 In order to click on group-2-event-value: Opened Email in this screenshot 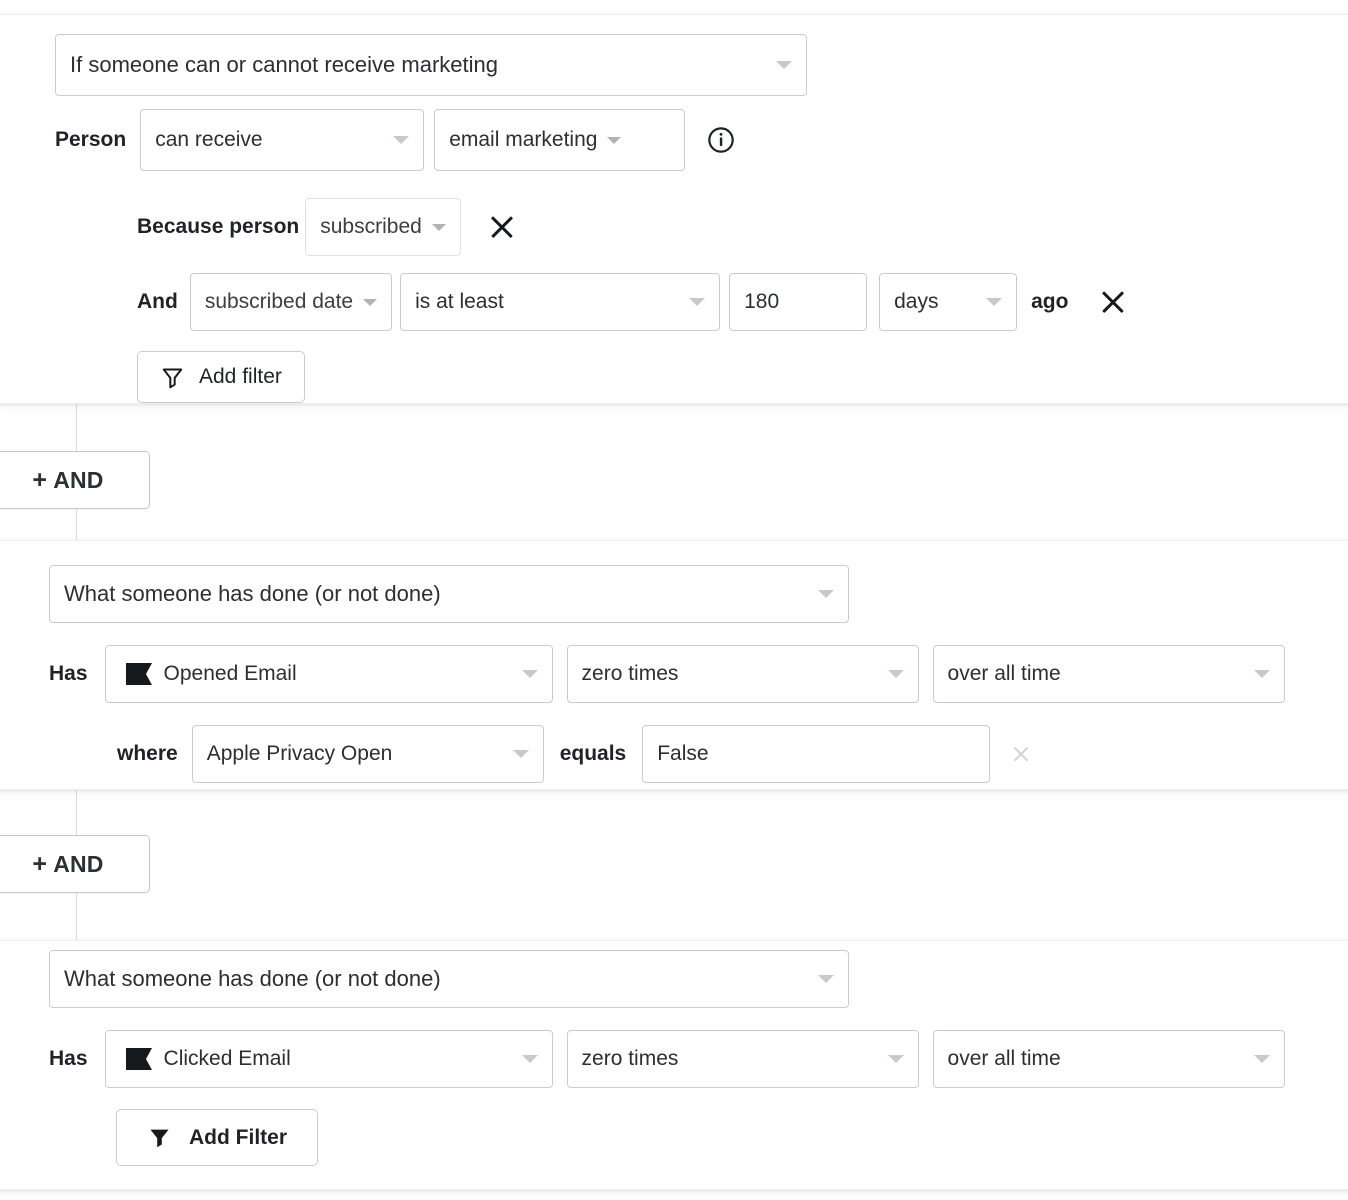, I will do `click(230, 673)`.